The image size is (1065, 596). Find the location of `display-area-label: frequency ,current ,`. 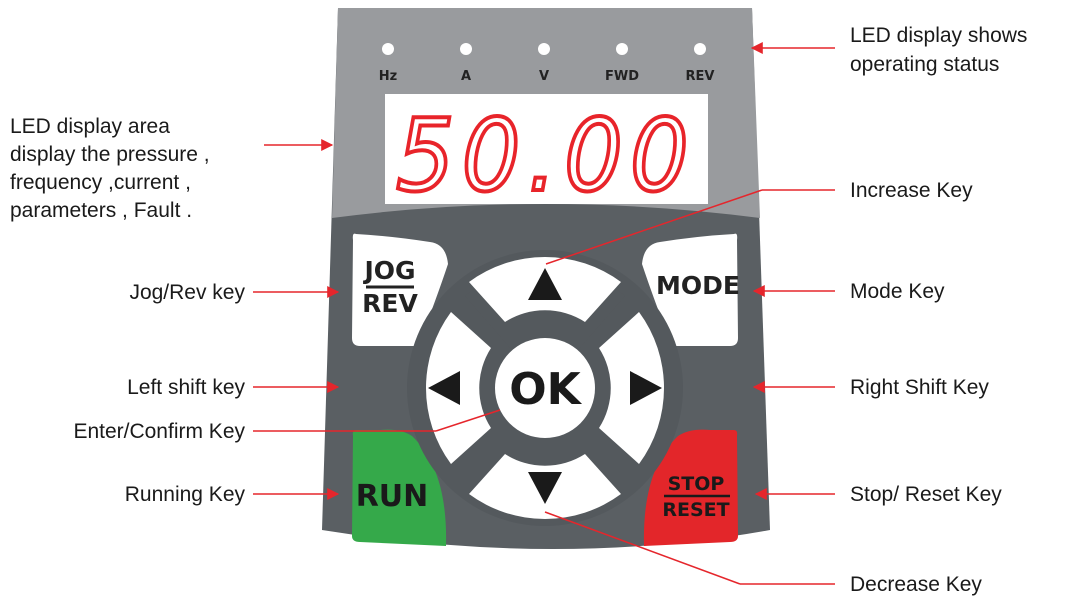

display-area-label: frequency ,current , is located at coordinates (100, 182).